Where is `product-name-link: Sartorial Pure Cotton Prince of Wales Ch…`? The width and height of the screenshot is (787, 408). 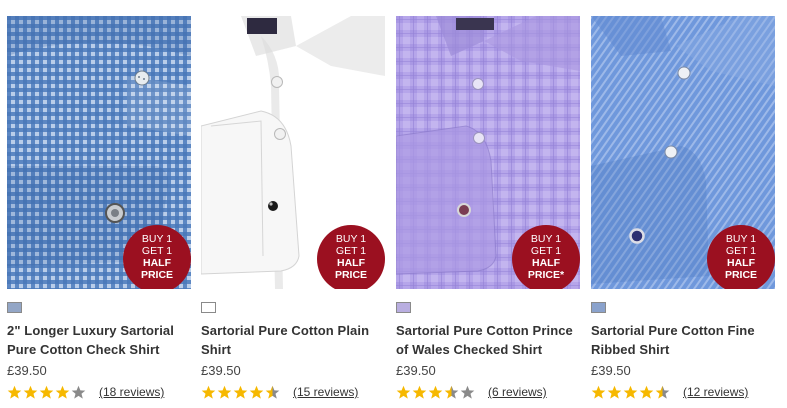
product-name-link: Sartorial Pure Cotton Prince of Wales Ch… is located at coordinates (489, 340).